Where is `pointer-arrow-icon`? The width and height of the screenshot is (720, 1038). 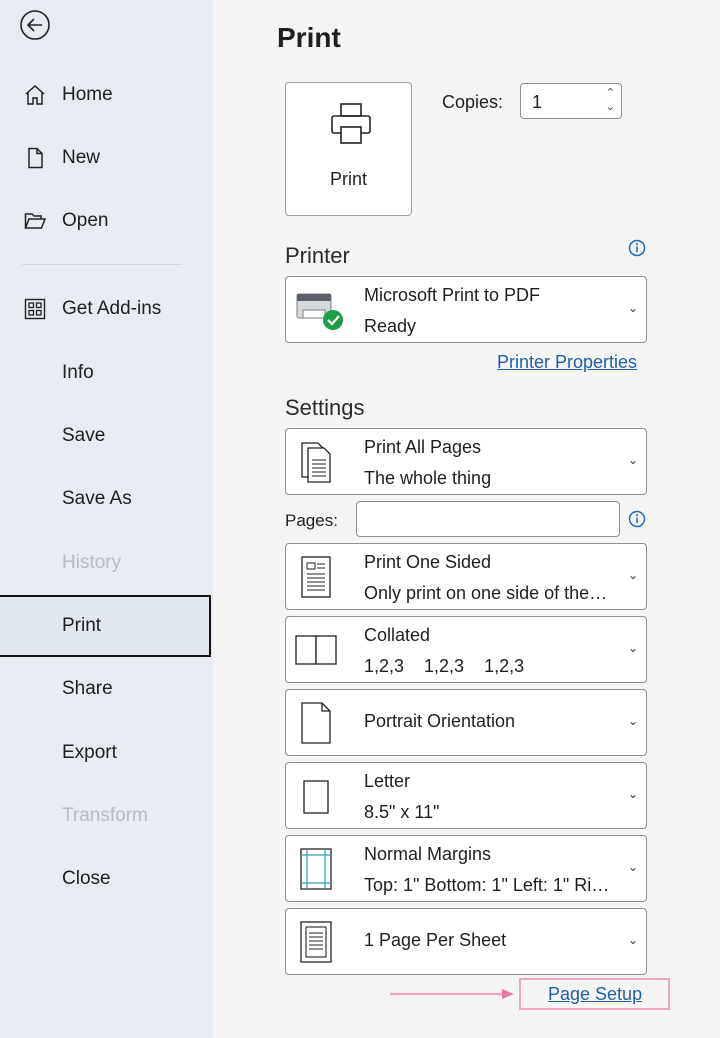
pointer-arrow-icon is located at coordinates (452, 994).